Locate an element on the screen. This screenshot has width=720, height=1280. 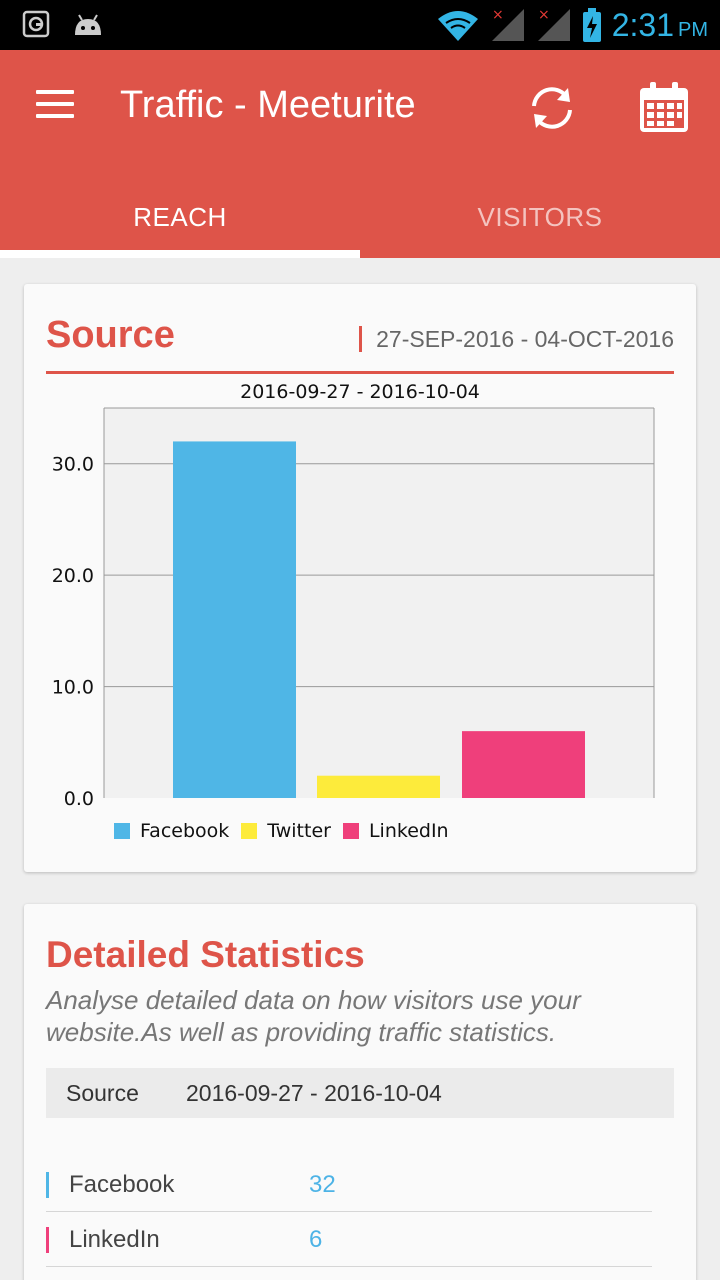
legend-swatch-facebook is located at coordinates (122, 831).